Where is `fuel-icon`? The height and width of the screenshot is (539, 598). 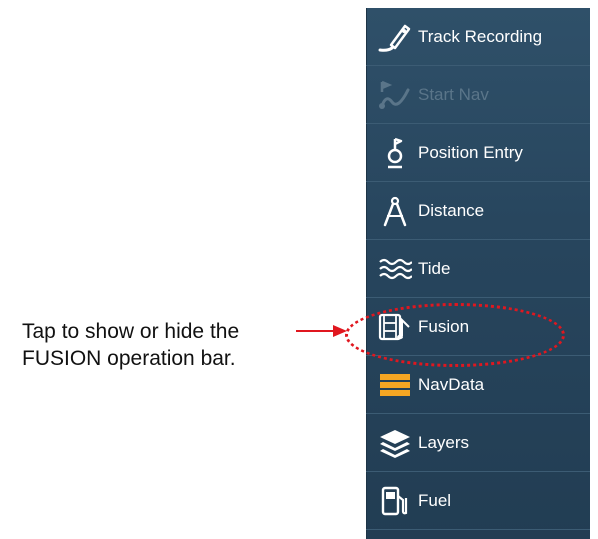
fuel-icon is located at coordinates (395, 501).